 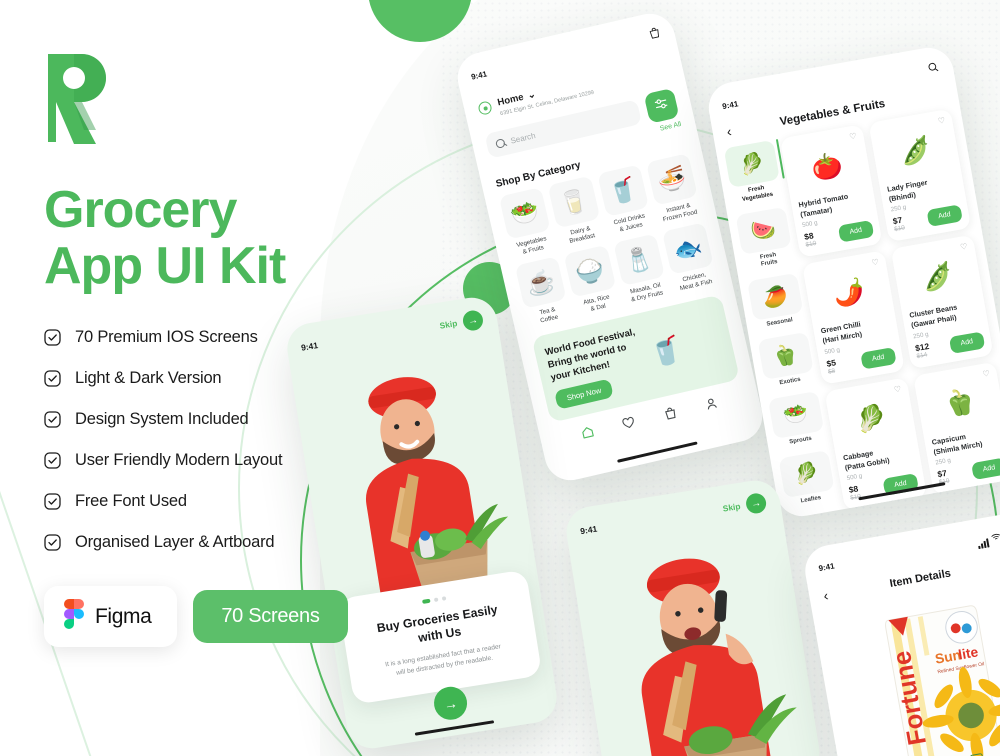 What do you see at coordinates (473, 320) in the screenshot?
I see `next-arrow-icon: →` at bounding box center [473, 320].